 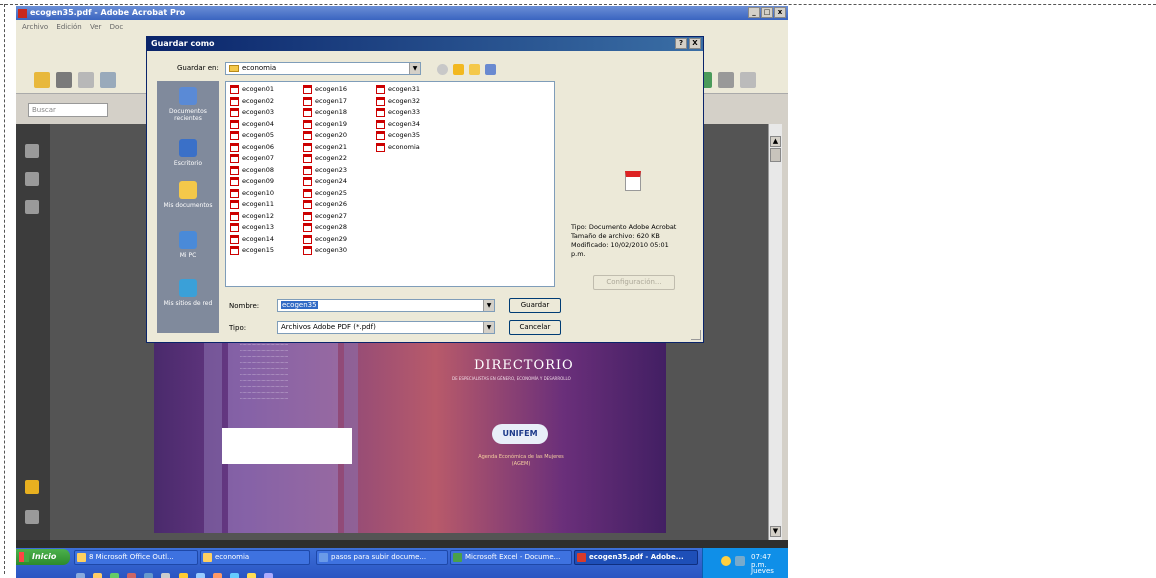 What do you see at coordinates (696, 335) in the screenshot?
I see `resize-grip` at bounding box center [696, 335].